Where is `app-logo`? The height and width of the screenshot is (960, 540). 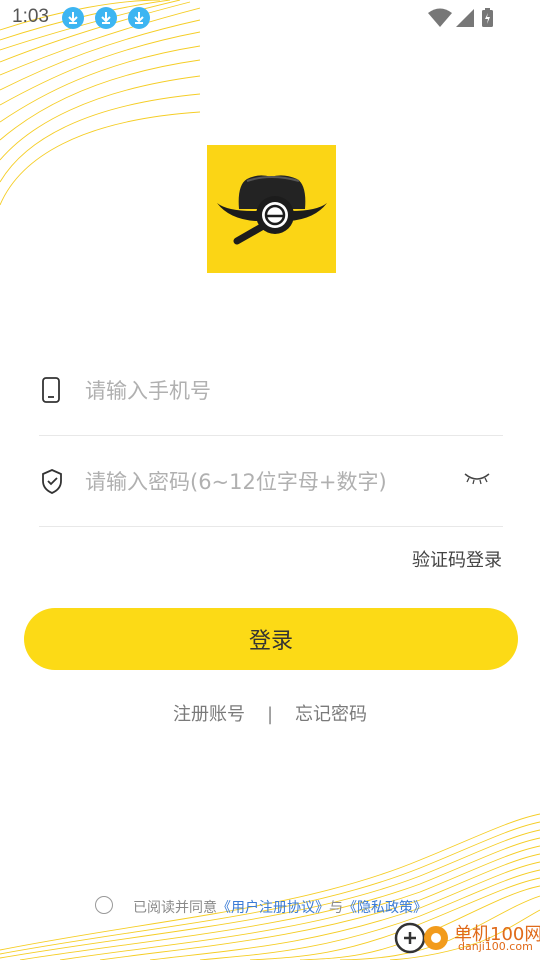 app-logo is located at coordinates (271, 209).